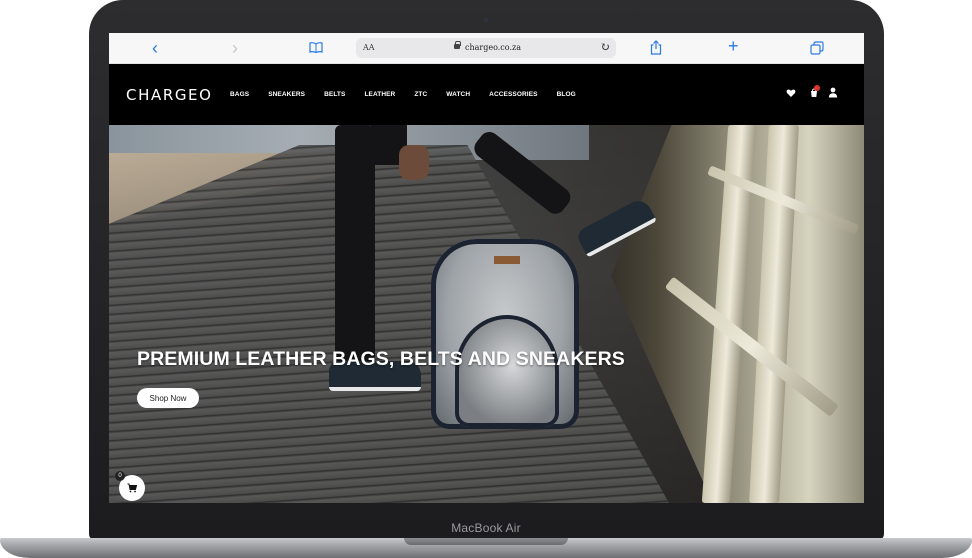  What do you see at coordinates (414, 162) in the screenshot?
I see `hero-person-hand` at bounding box center [414, 162].